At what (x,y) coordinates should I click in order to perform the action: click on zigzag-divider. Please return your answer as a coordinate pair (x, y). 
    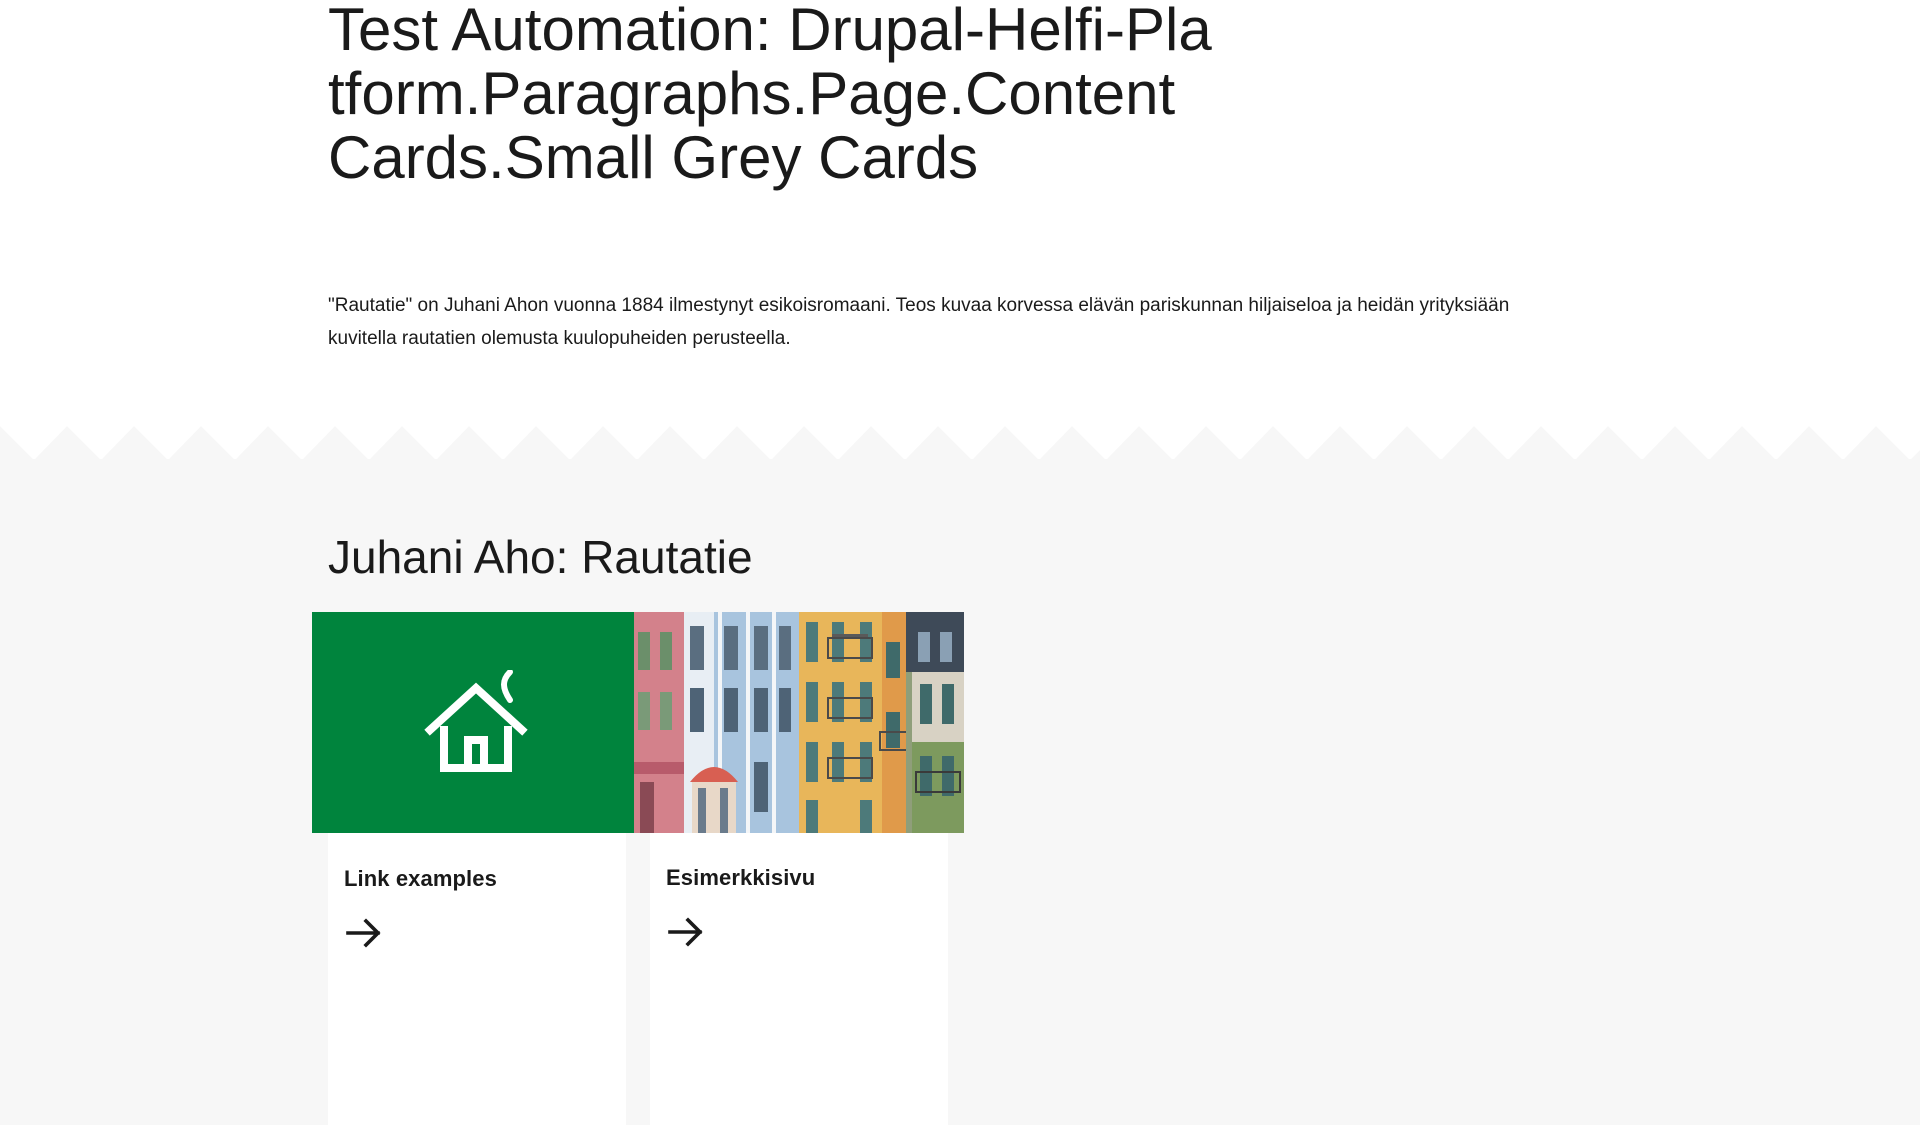
    Looking at the image, I should click on (960, 443).